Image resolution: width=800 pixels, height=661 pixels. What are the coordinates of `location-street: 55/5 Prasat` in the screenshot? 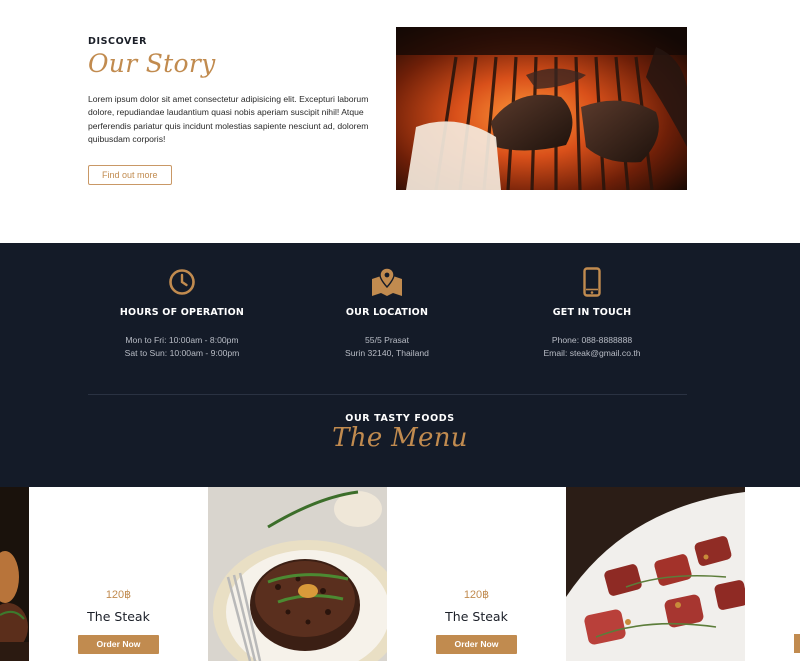 It's located at (387, 340).